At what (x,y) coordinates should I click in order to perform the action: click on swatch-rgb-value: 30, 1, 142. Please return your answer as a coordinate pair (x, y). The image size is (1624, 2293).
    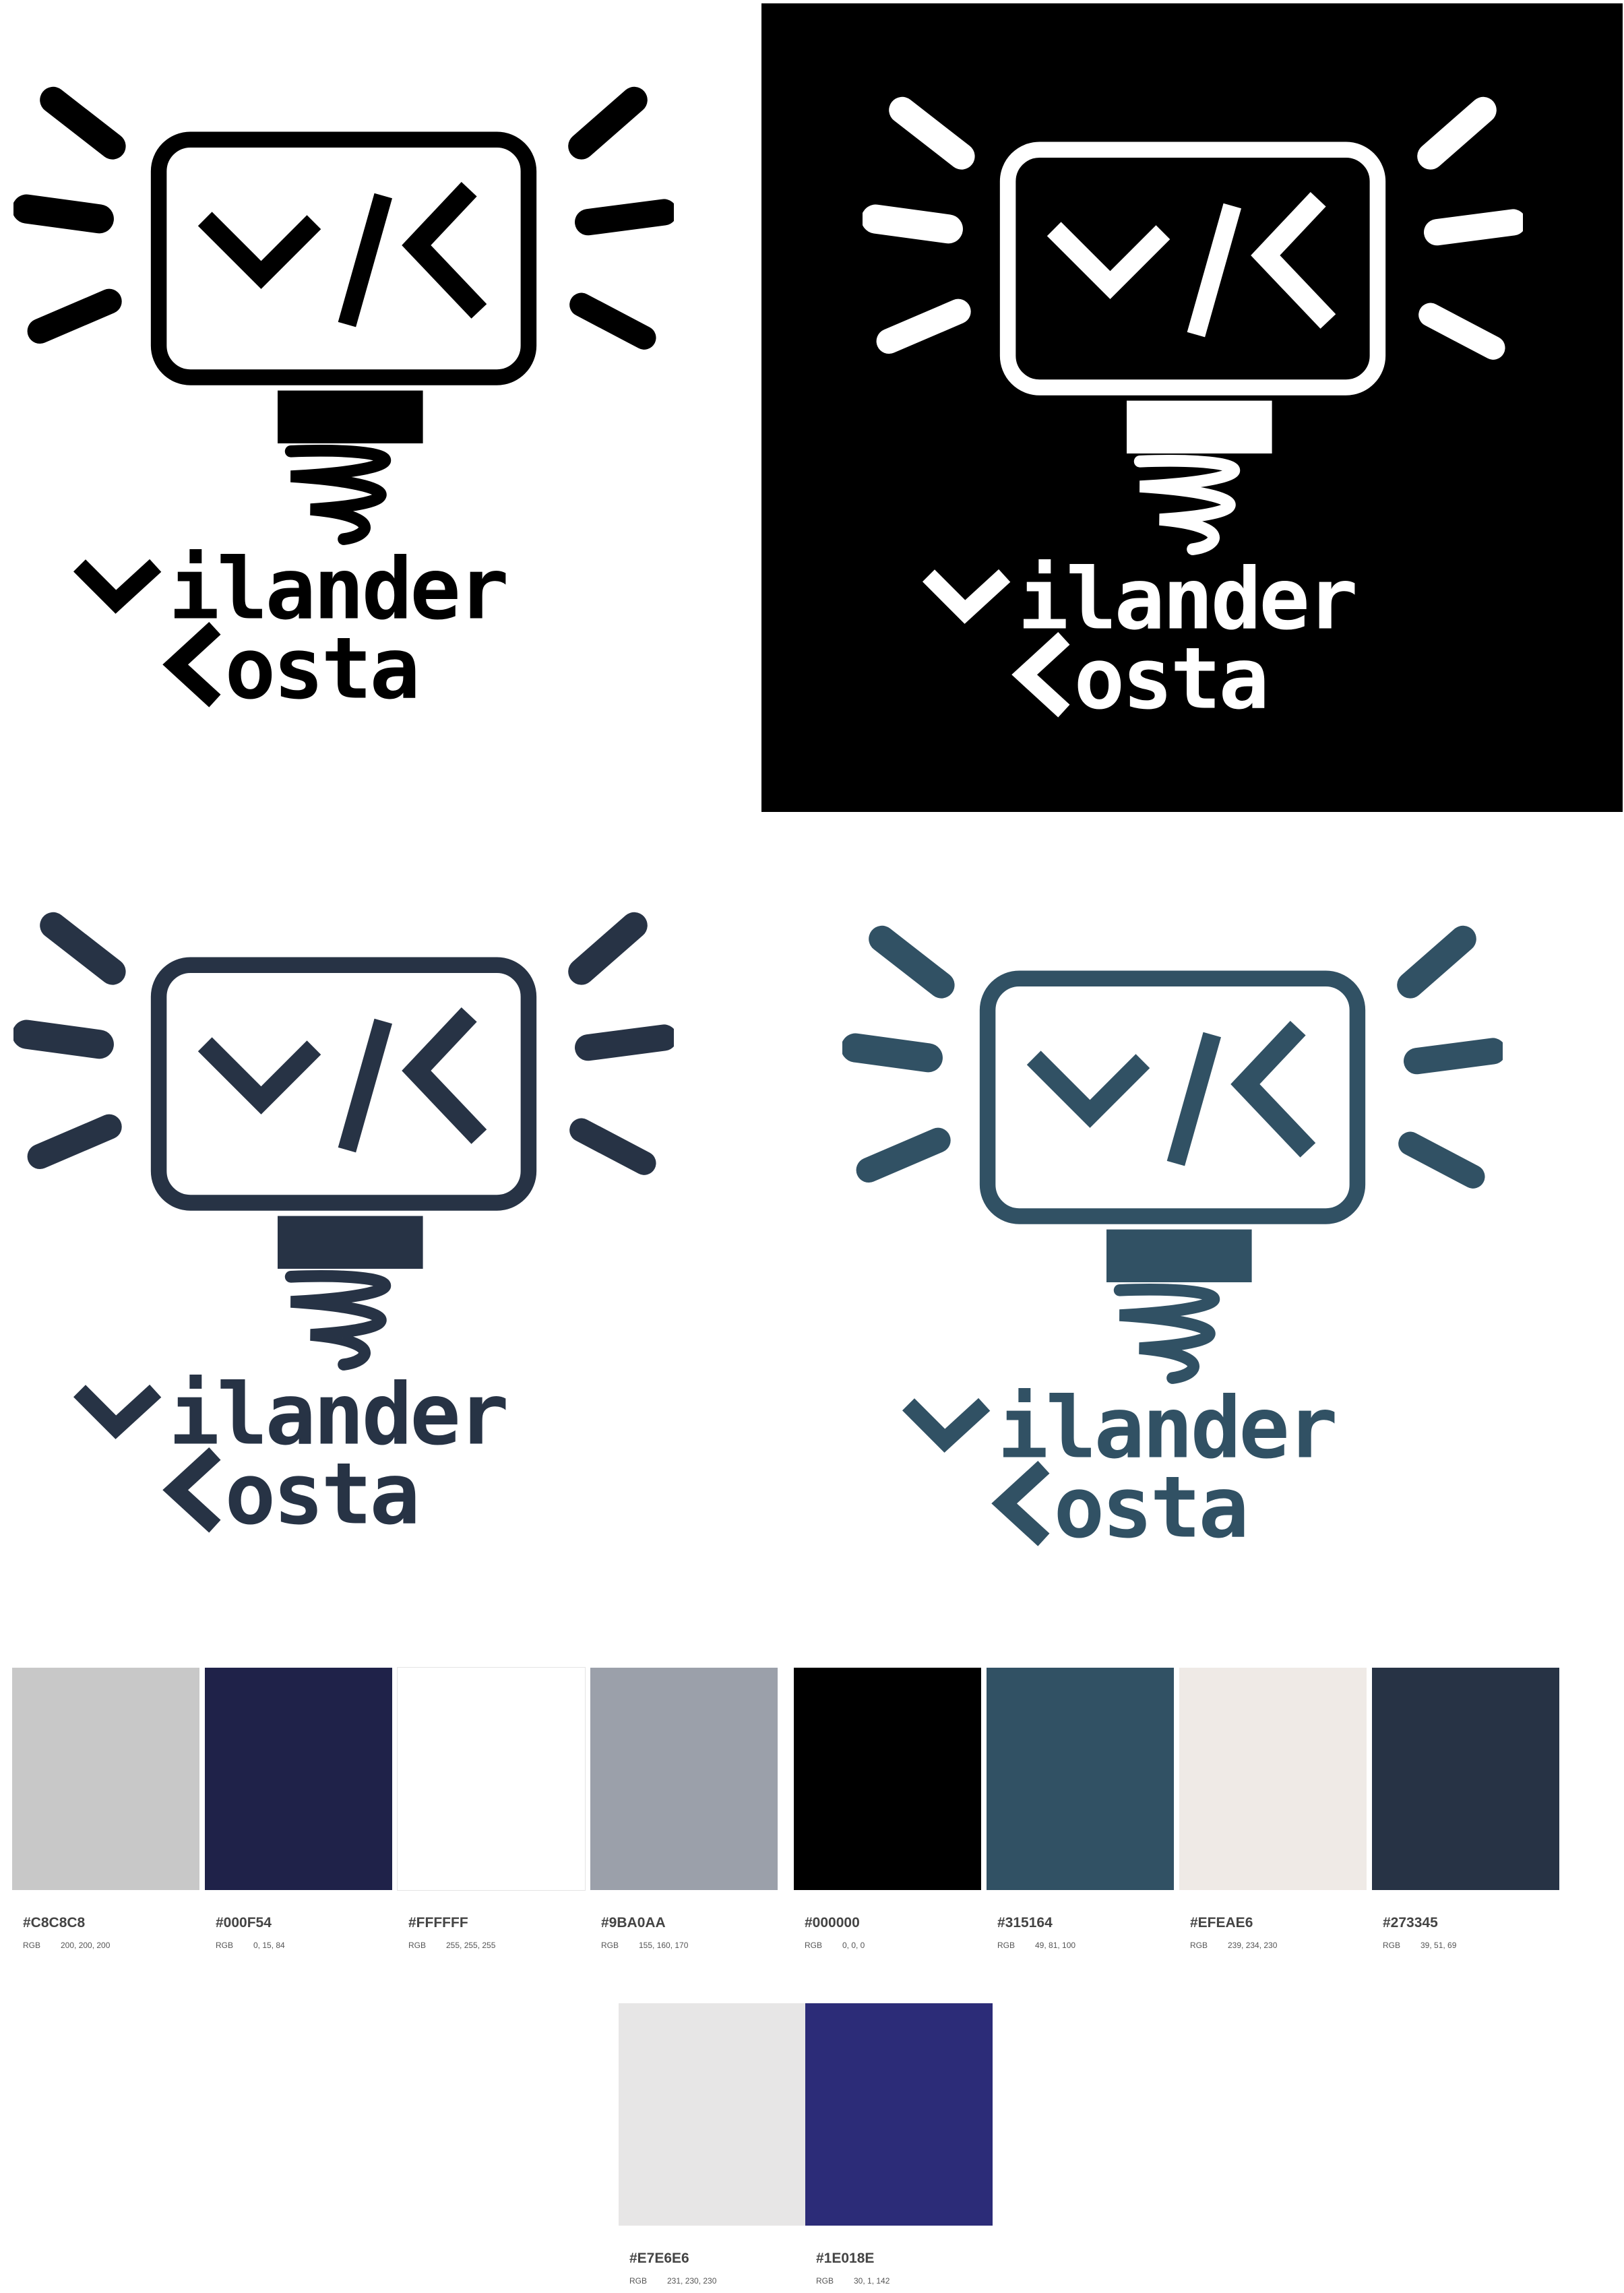
    Looking at the image, I should click on (872, 2281).